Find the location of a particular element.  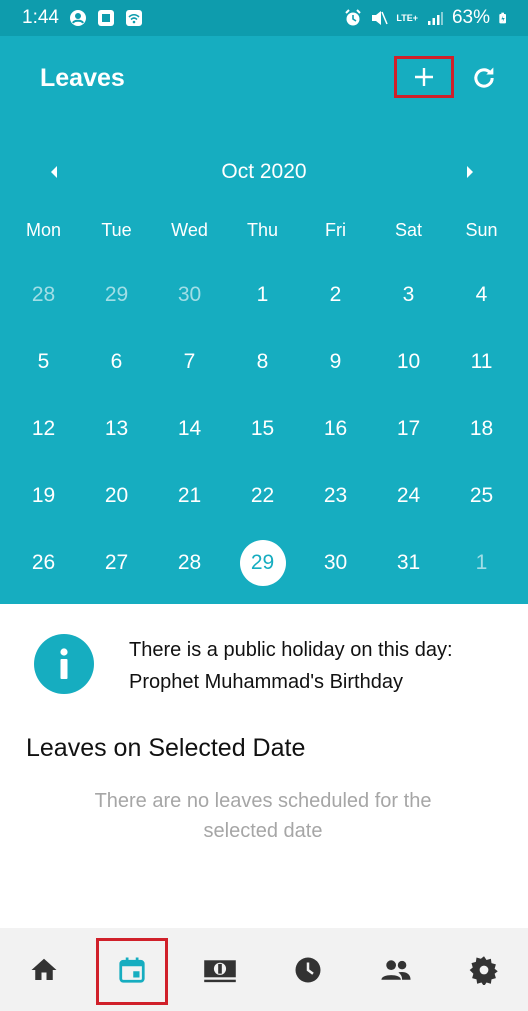

section-title: Leaves on Selected Date is located at coordinates (166, 748).